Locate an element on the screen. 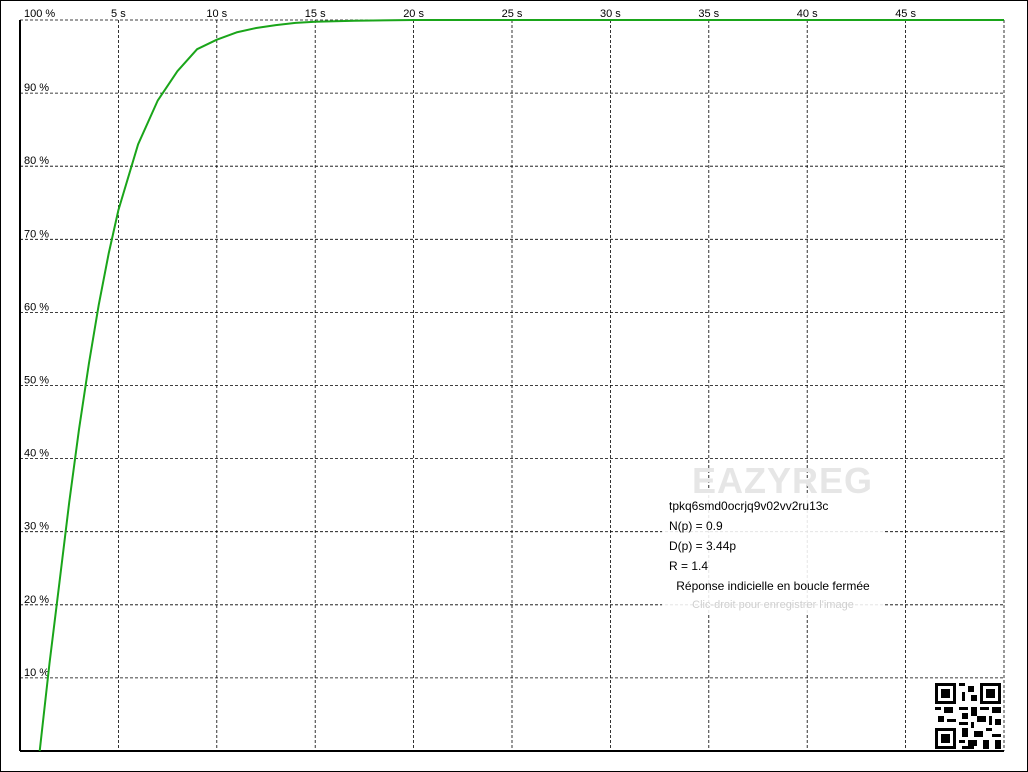 This screenshot has width=1028, height=772. info-panel is located at coordinates (773, 555).